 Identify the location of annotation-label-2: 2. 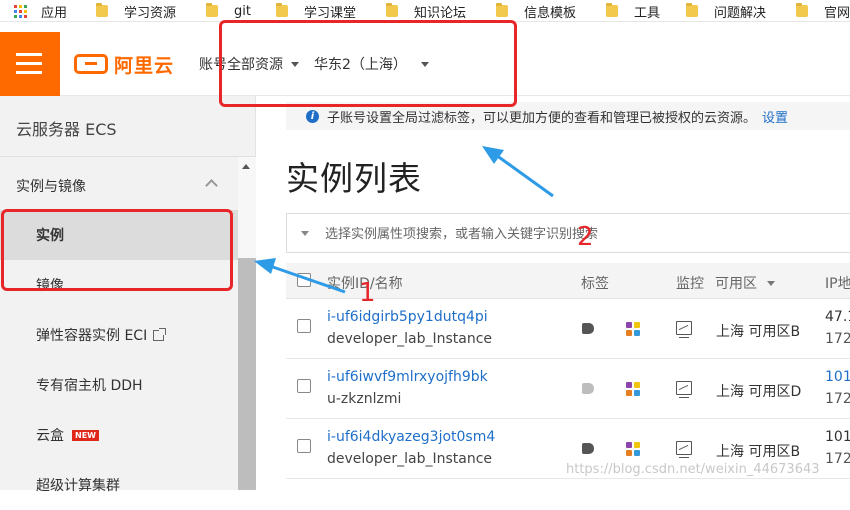
(585, 237).